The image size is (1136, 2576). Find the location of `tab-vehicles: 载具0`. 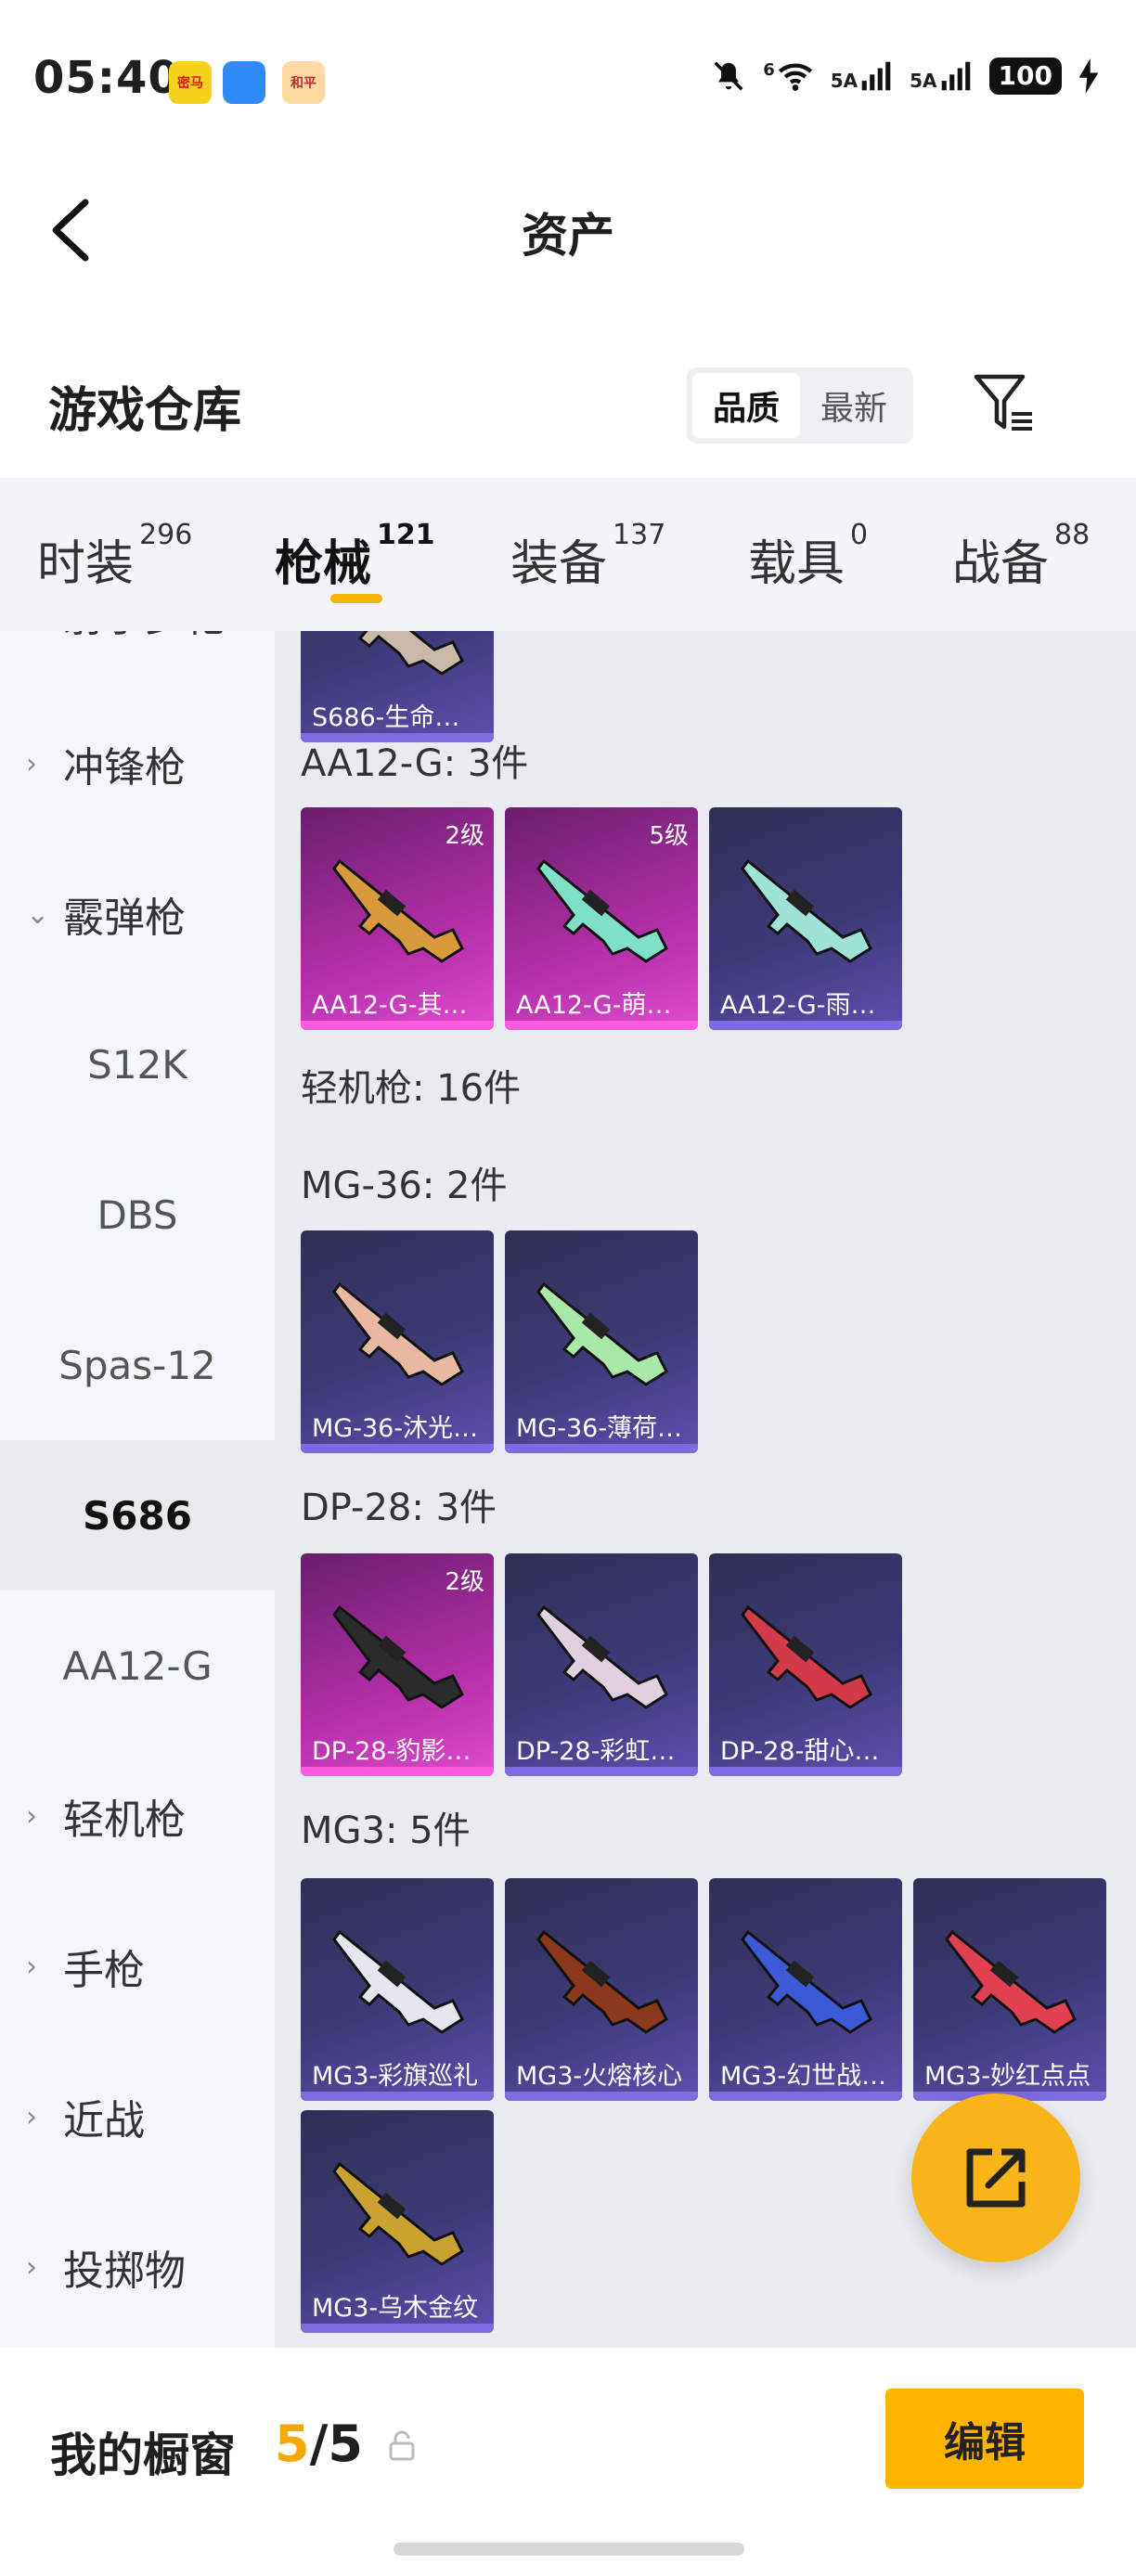

tab-vehicles: 载具0 is located at coordinates (808, 556).